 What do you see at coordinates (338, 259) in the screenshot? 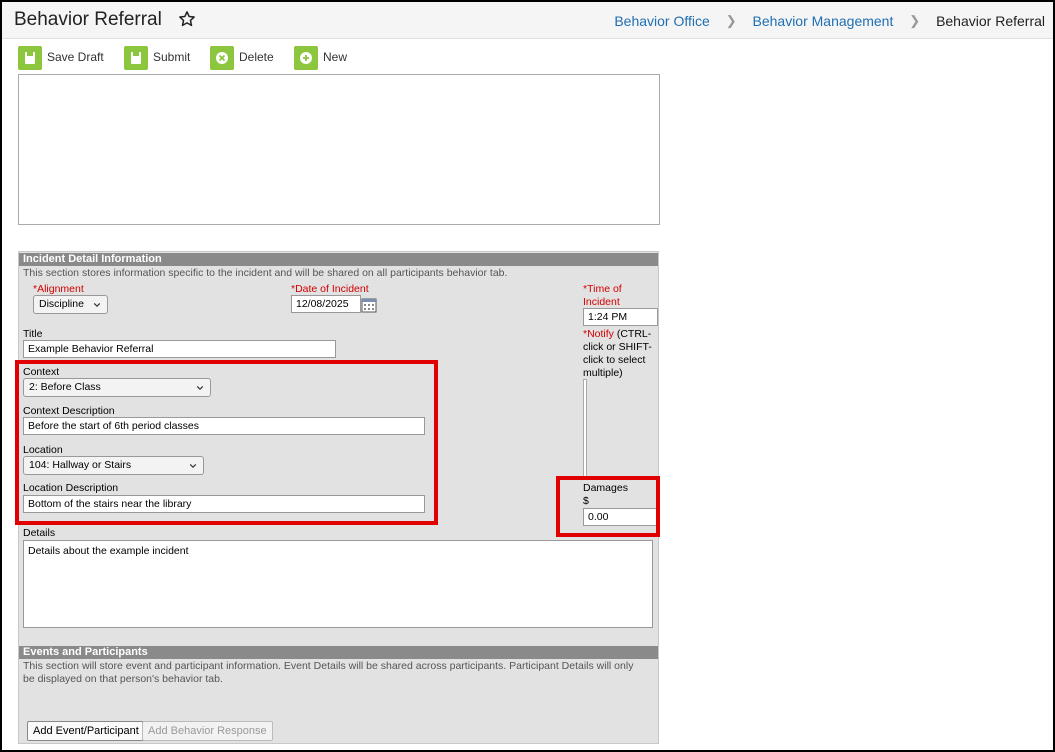
I see `incident-section-title: Incident Detail Information` at bounding box center [338, 259].